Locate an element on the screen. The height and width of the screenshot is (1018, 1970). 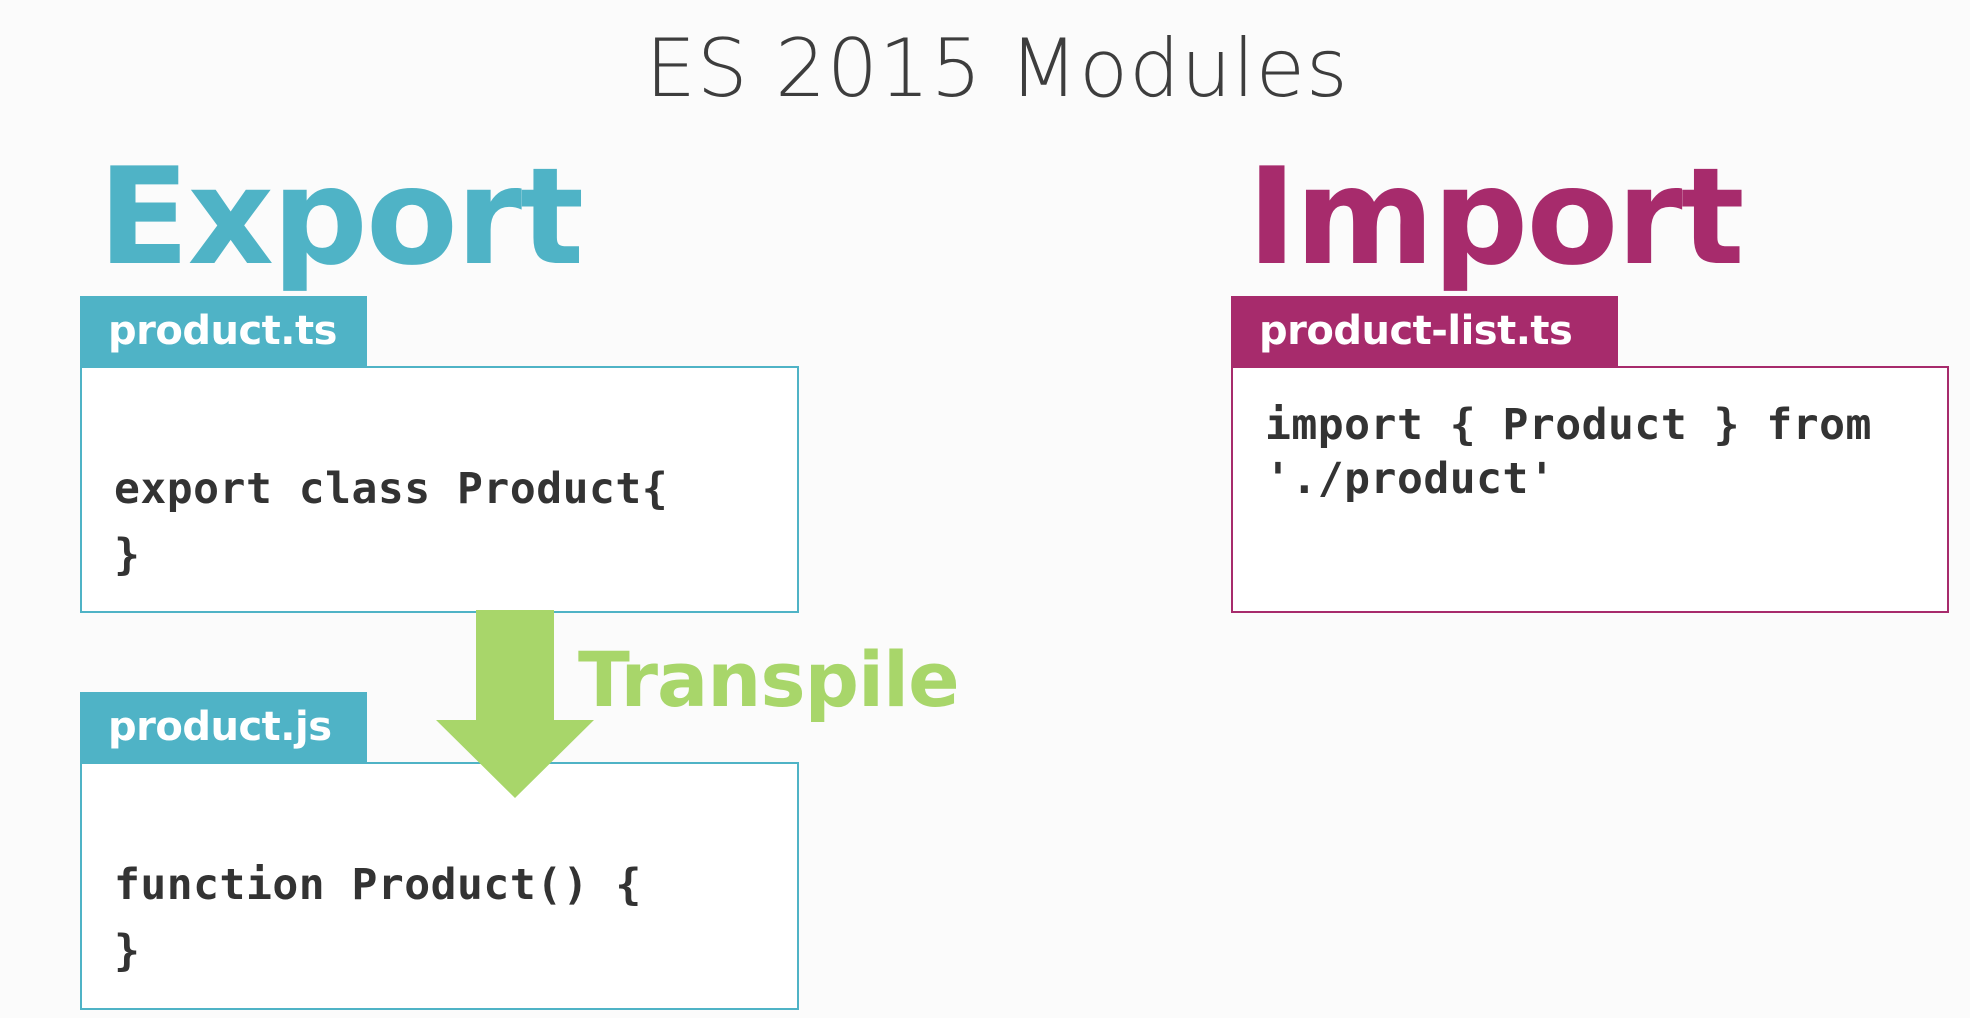
product-js-tab: product.js is located at coordinates (223, 728).